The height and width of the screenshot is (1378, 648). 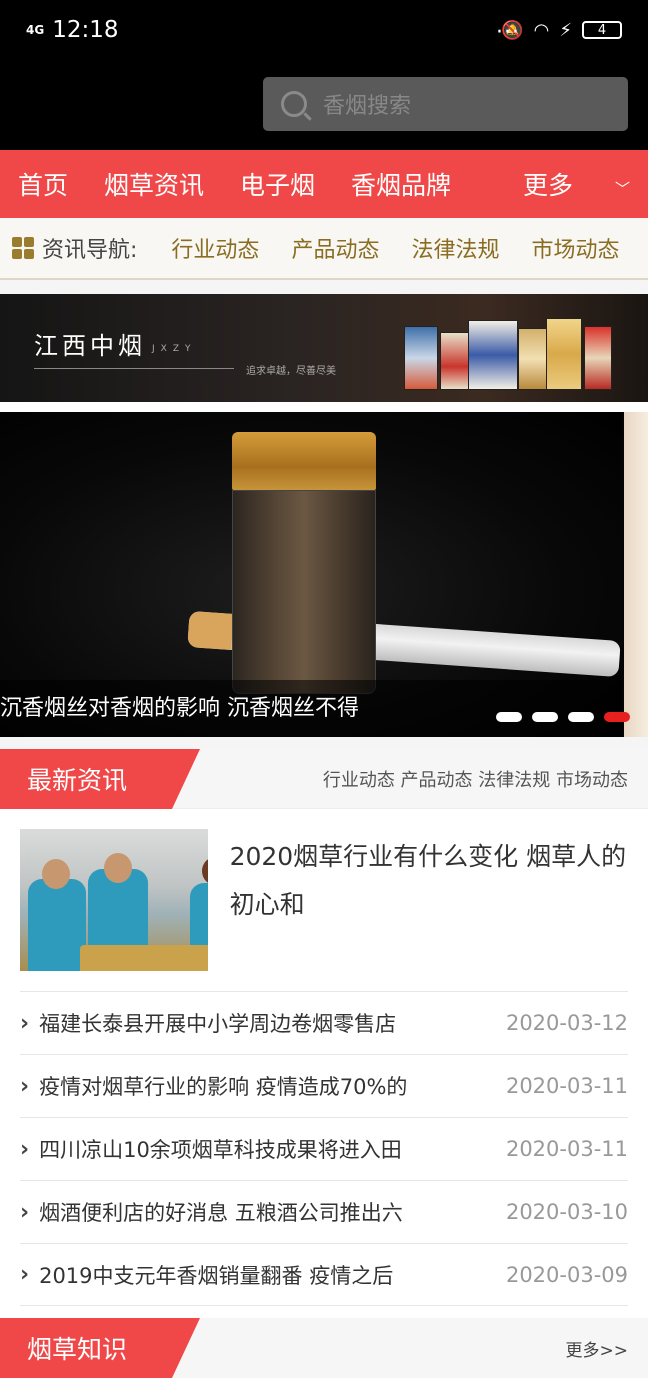 What do you see at coordinates (216, 1275) in the screenshot?
I see `news-title: 2019中支元年香烟销量翻番 疫情之后` at bounding box center [216, 1275].